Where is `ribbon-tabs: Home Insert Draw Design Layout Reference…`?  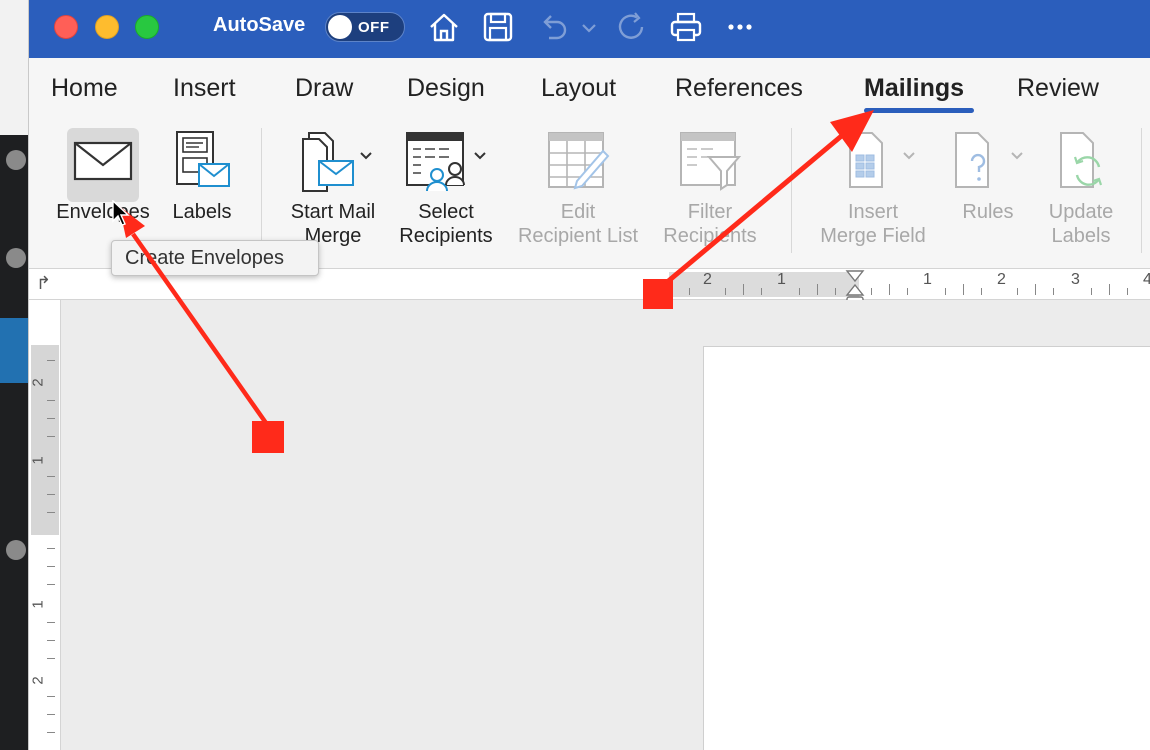 ribbon-tabs: Home Insert Draw Design Layout Reference… is located at coordinates (589, 88).